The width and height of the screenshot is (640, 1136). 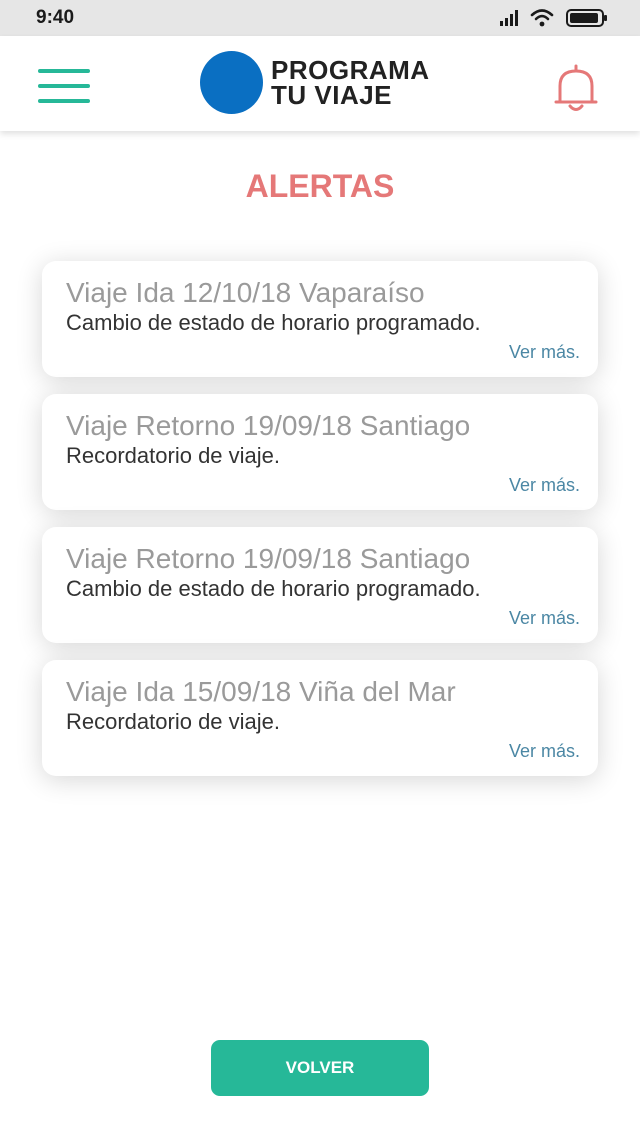 What do you see at coordinates (261, 691) in the screenshot?
I see `alert-title: Viaje Ida 15/09/18 Viña del Mar` at bounding box center [261, 691].